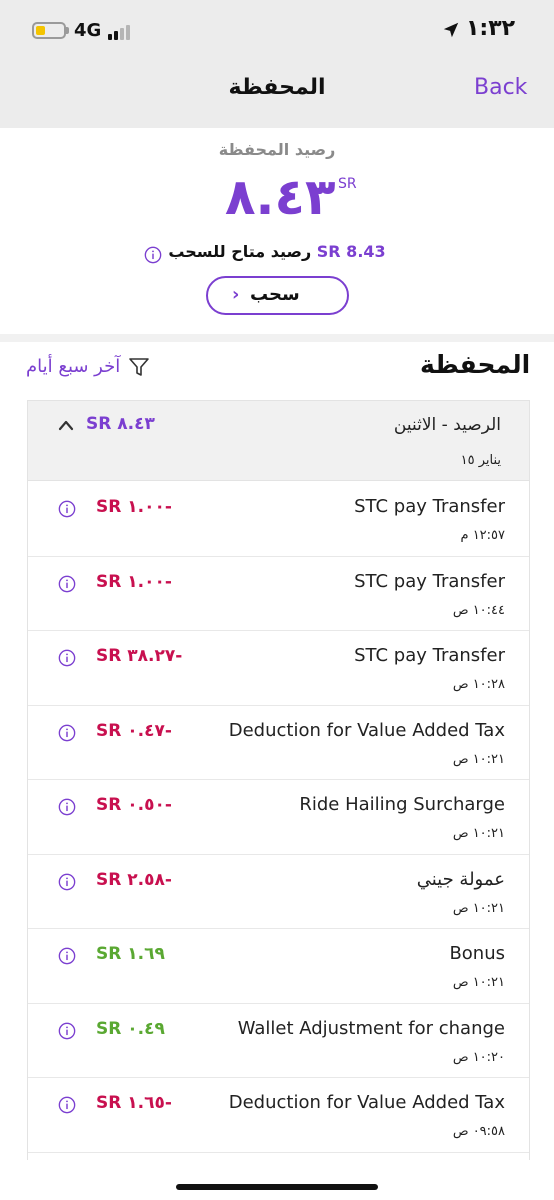 The image size is (554, 1200). I want to click on withdraw-button: › سحب, so click(277, 295).